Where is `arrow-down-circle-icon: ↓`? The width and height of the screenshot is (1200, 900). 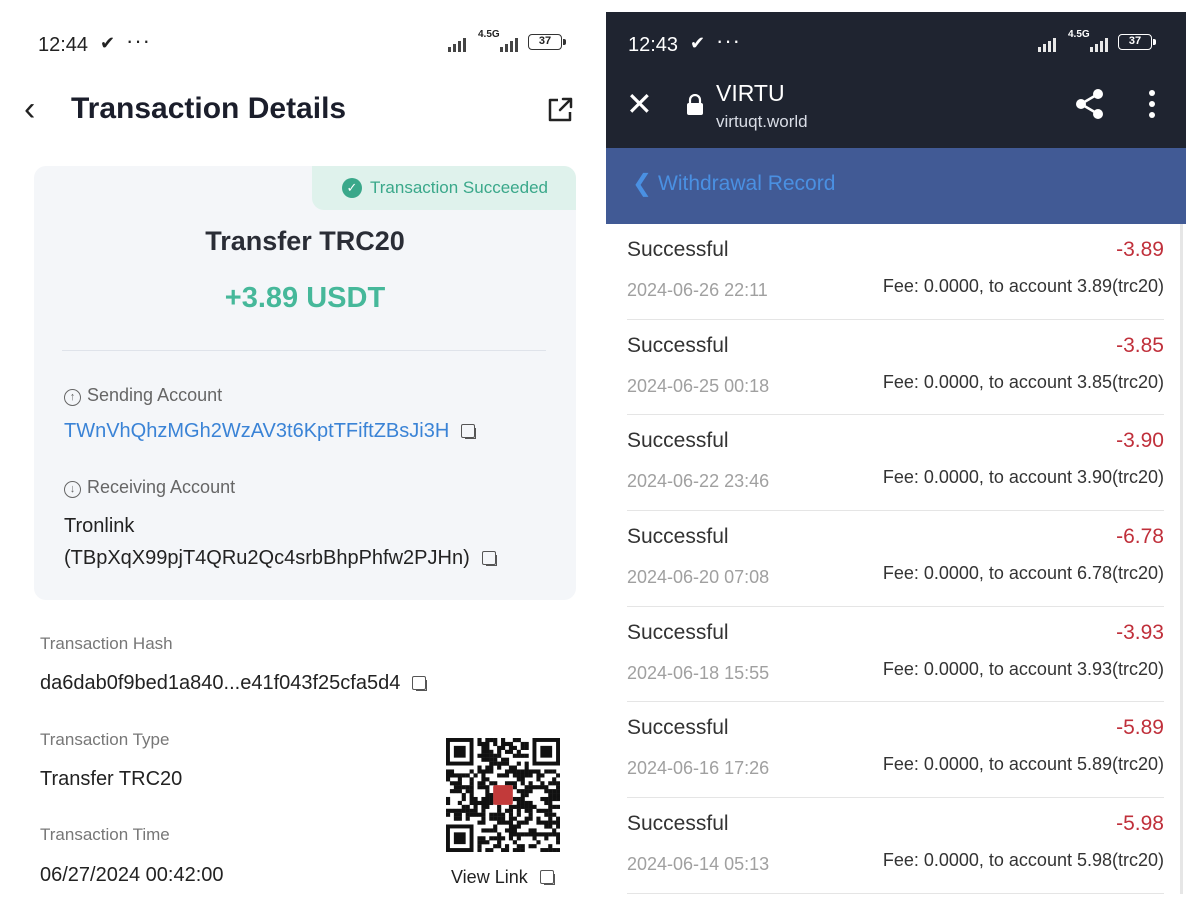
arrow-down-circle-icon: ↓ is located at coordinates (72, 489).